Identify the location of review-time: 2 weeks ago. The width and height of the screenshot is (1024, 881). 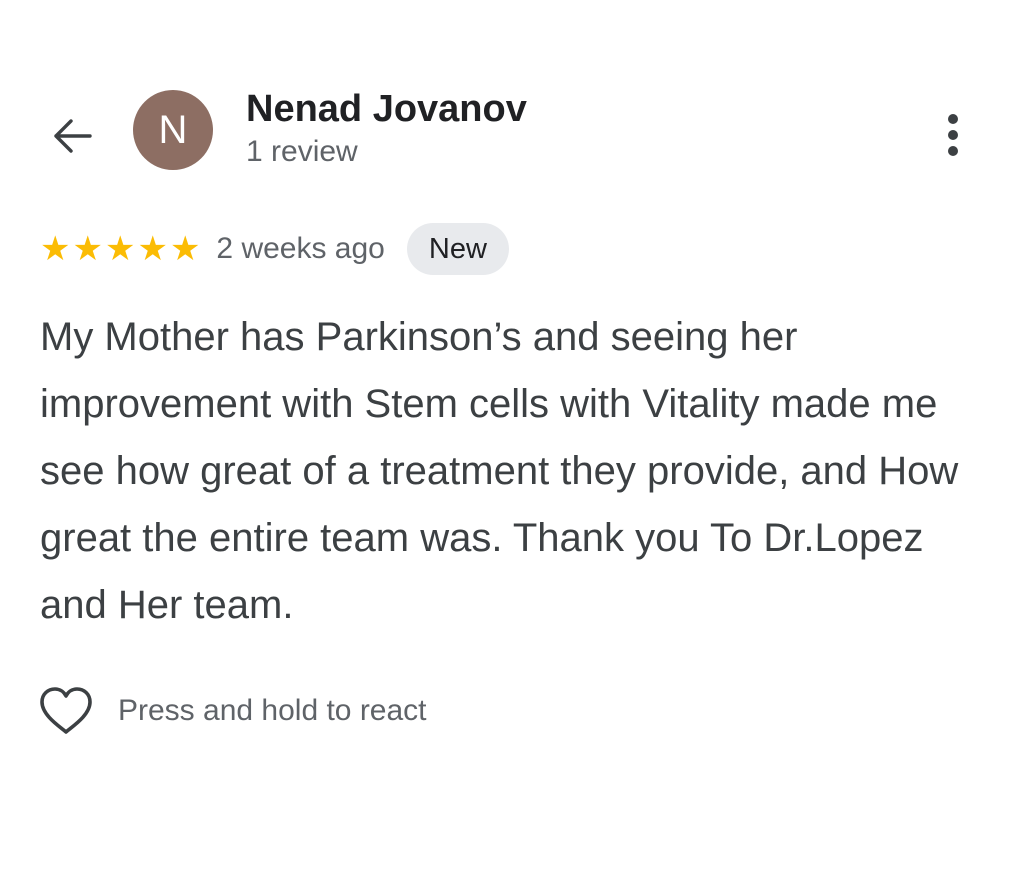
(300, 248).